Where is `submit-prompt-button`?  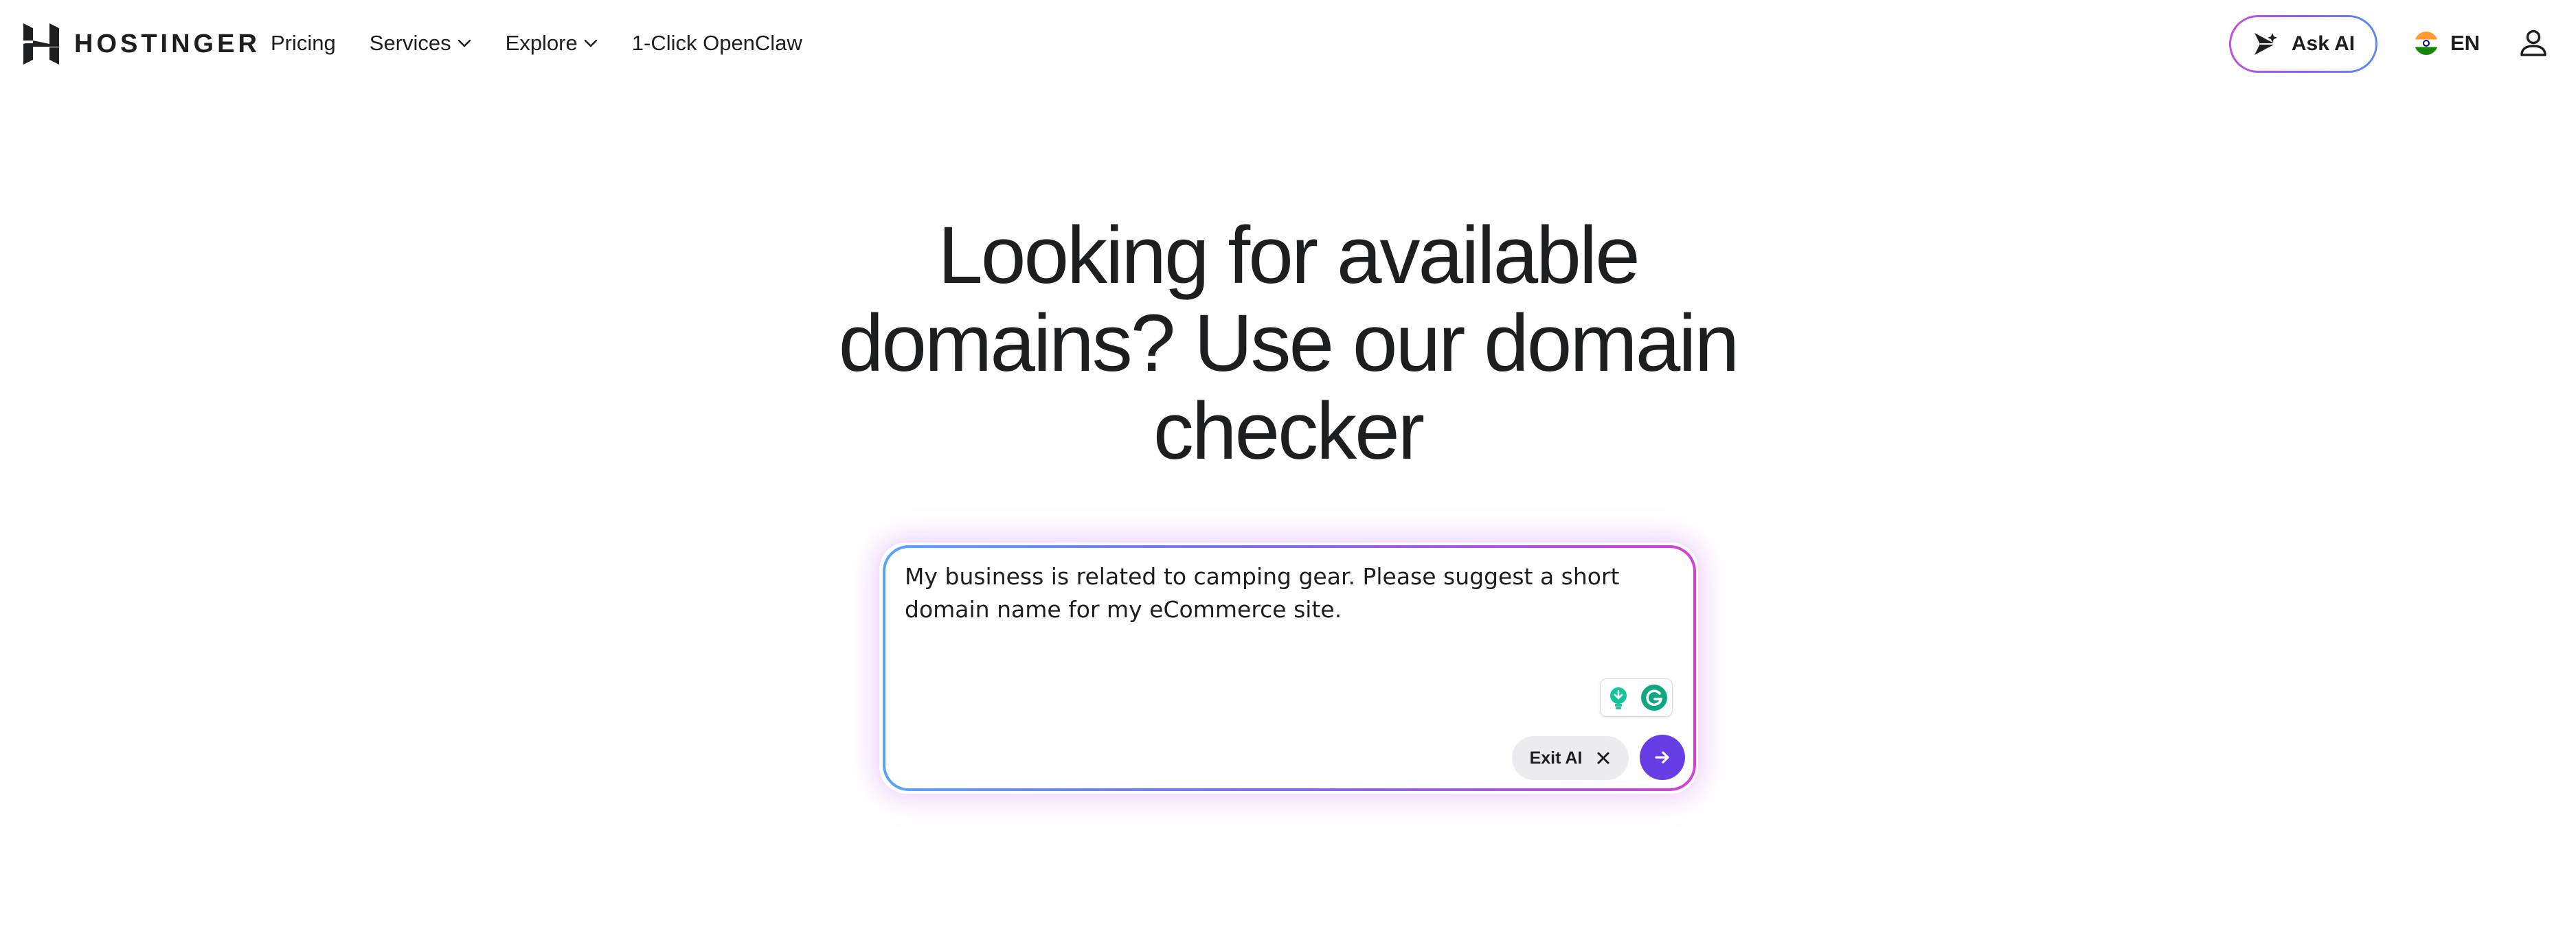
submit-prompt-button is located at coordinates (1662, 757).